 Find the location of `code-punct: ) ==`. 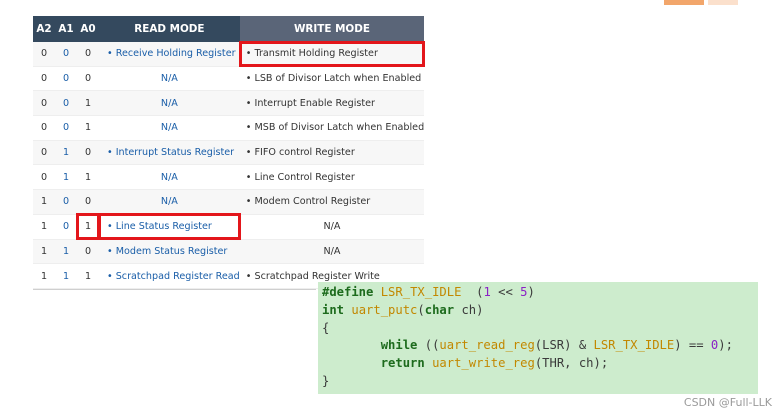

code-punct: ) == is located at coordinates (692, 345).